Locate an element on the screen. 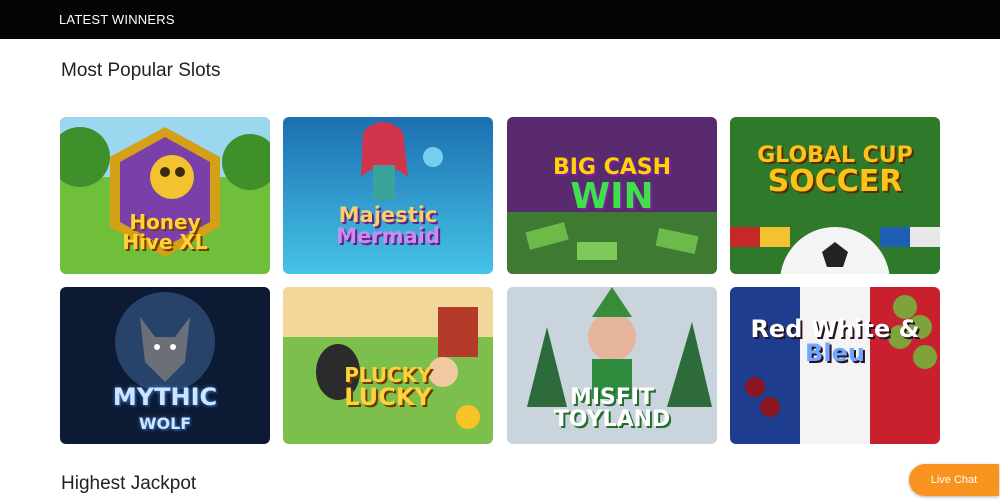  latest-winners-title: LATEST WINNERS is located at coordinates (117, 19).